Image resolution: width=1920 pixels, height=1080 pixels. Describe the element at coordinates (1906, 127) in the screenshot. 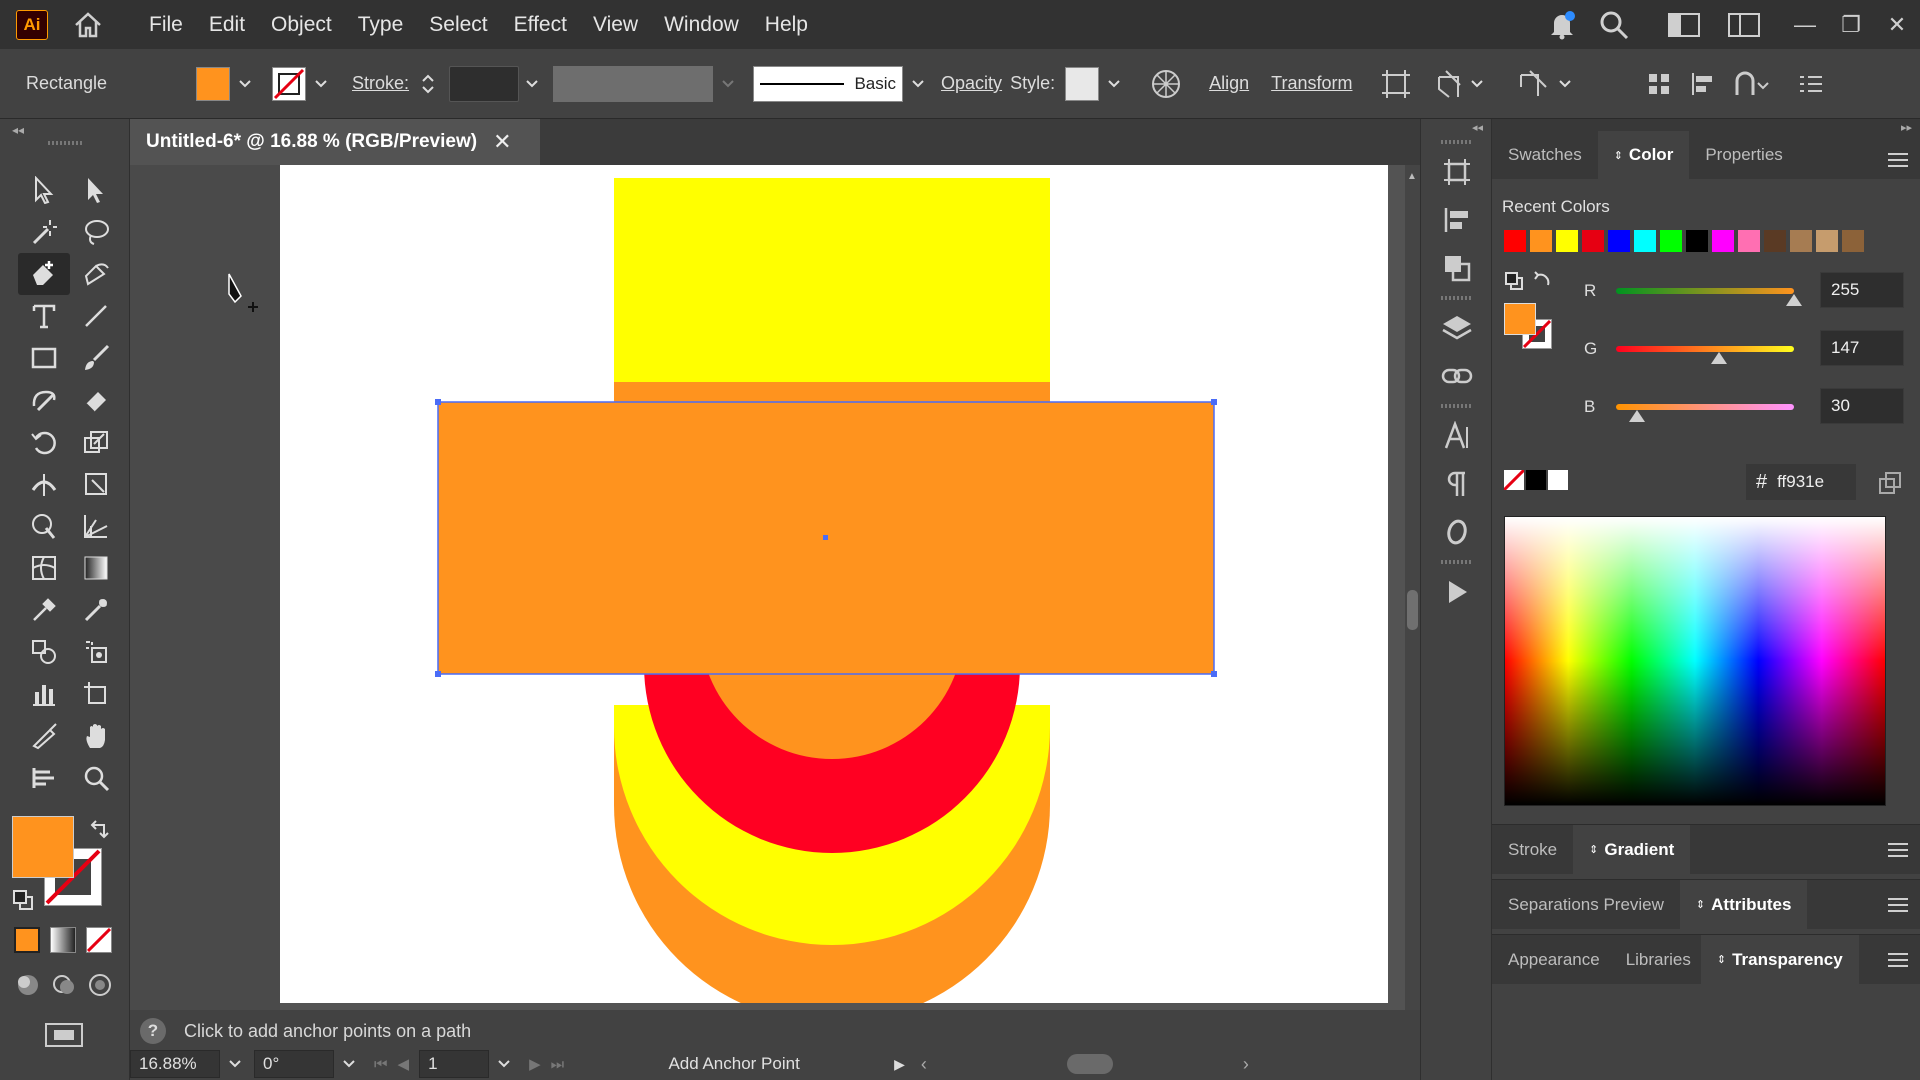

I see `collapse-panels-icon: ▸▸` at that location.